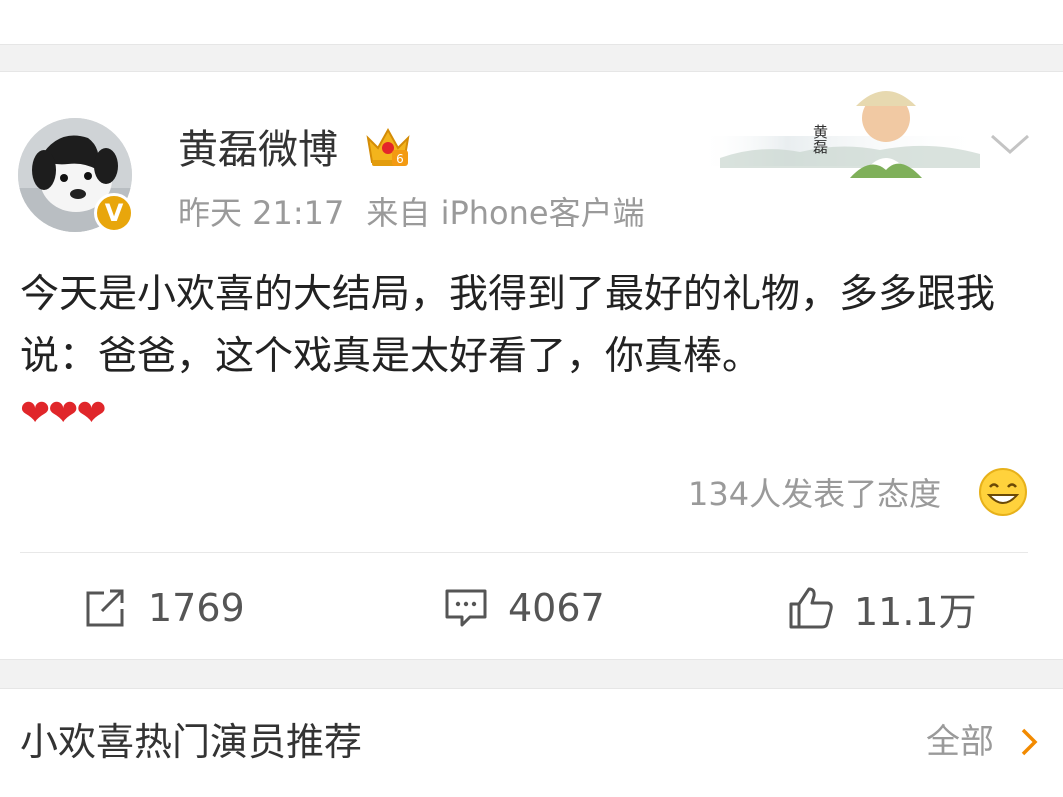 This screenshot has height=797, width=1063. What do you see at coordinates (524, 552) in the screenshot?
I see `action-divider` at bounding box center [524, 552].